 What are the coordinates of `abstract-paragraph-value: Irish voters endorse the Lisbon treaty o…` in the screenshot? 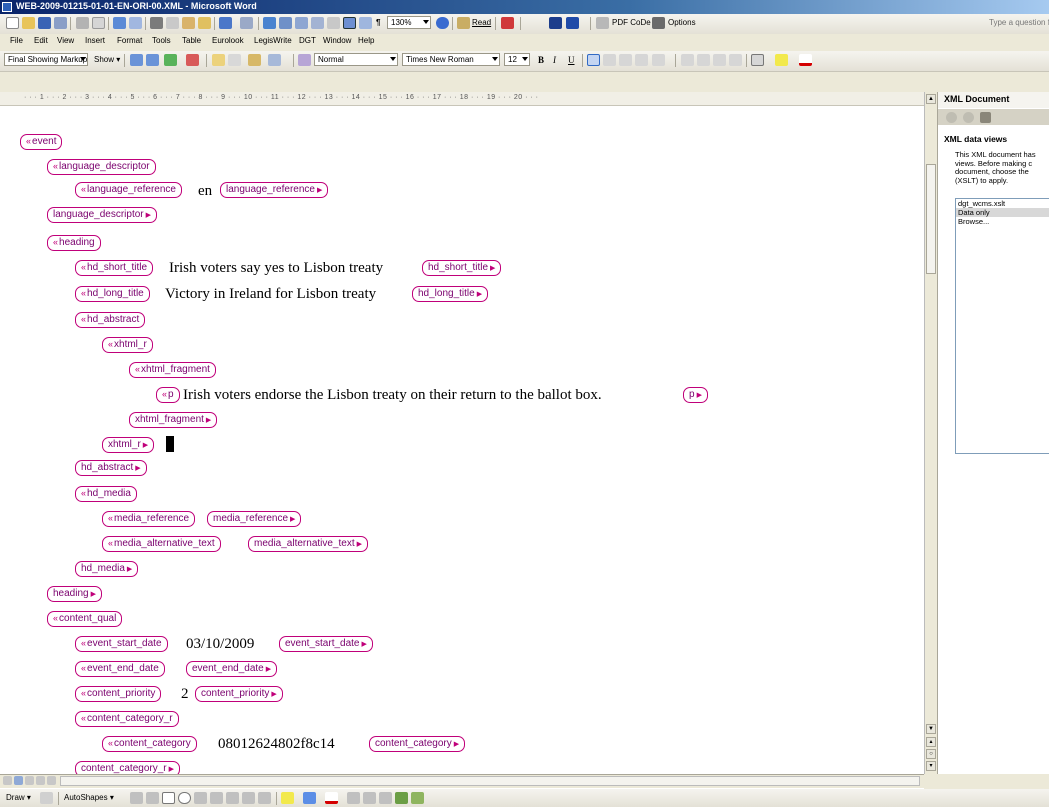 It's located at (392, 395).